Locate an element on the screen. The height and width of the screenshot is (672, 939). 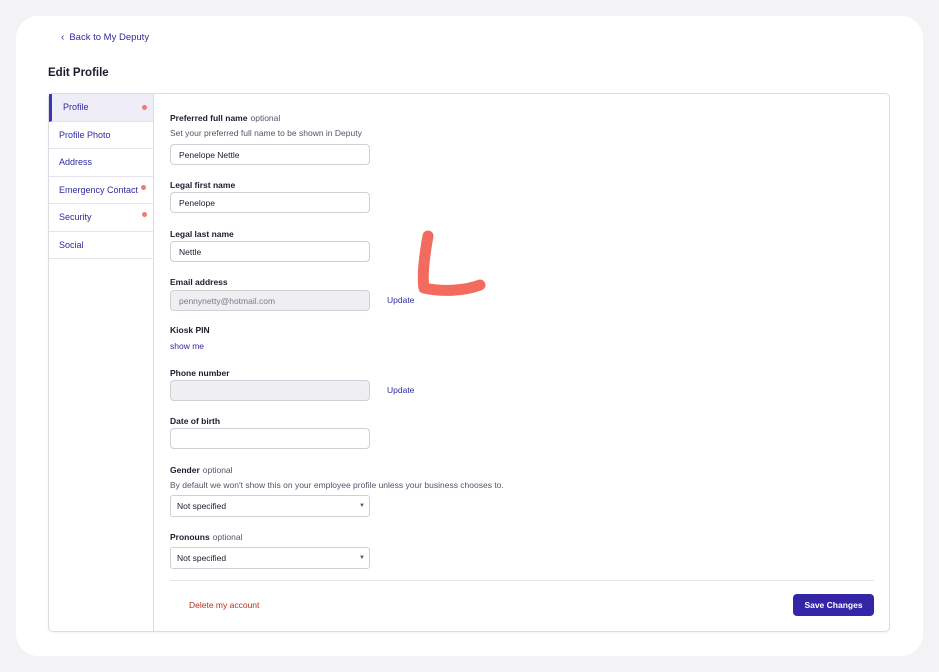
show-pin-link: show me is located at coordinates (187, 346).